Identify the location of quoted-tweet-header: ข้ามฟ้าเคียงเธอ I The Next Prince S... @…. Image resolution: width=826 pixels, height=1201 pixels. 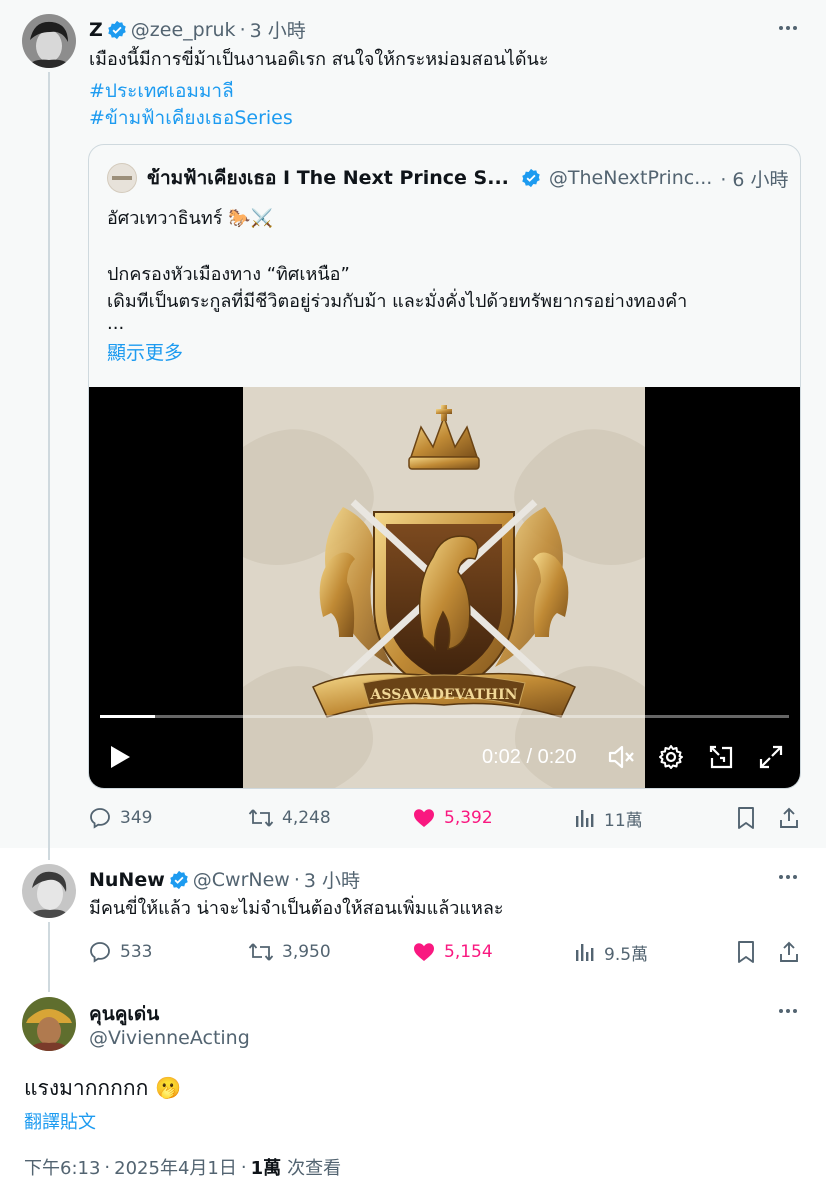
(448, 178).